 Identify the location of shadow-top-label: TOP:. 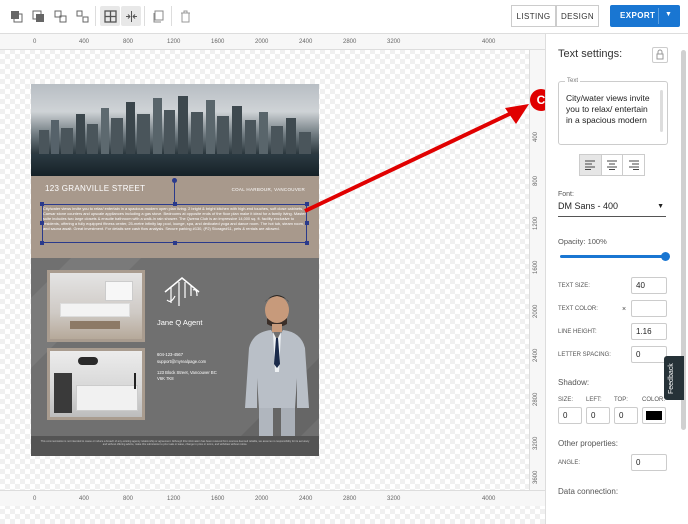
(621, 400).